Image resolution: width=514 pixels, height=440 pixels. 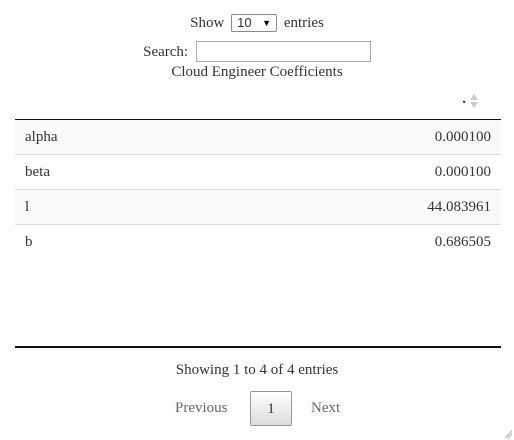 What do you see at coordinates (207, 23) in the screenshot?
I see `length-prefix: Show` at bounding box center [207, 23].